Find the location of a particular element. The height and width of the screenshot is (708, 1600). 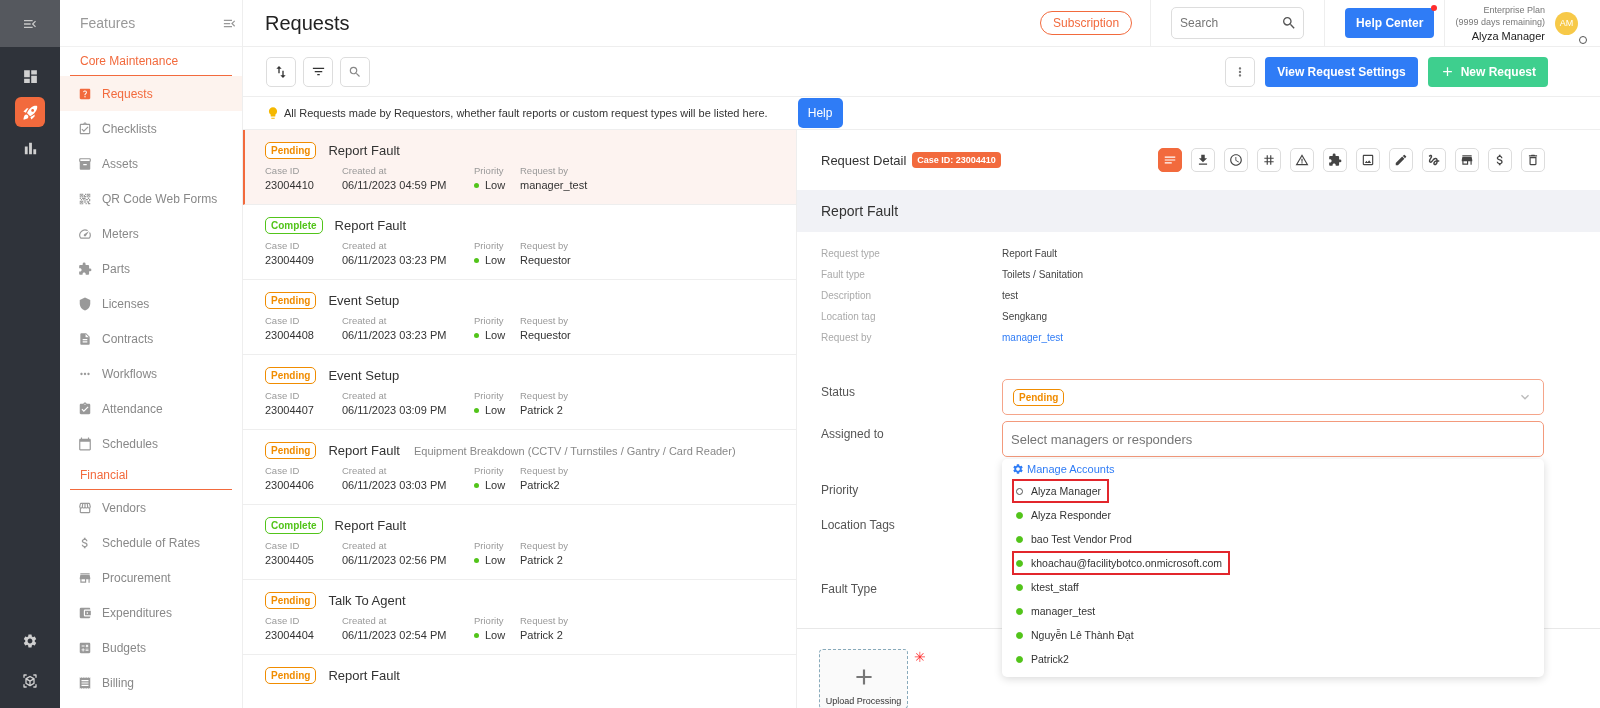

delete-icon is located at coordinates (1533, 160).